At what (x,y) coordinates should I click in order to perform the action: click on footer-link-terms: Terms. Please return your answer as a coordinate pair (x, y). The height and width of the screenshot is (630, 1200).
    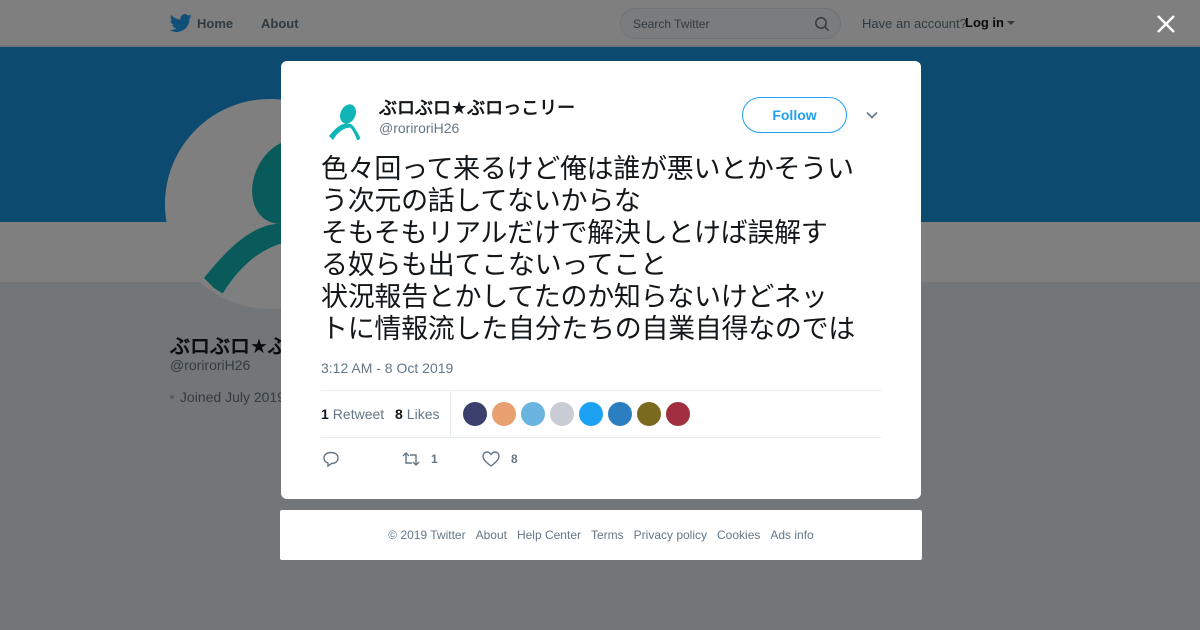
    Looking at the image, I should click on (607, 535).